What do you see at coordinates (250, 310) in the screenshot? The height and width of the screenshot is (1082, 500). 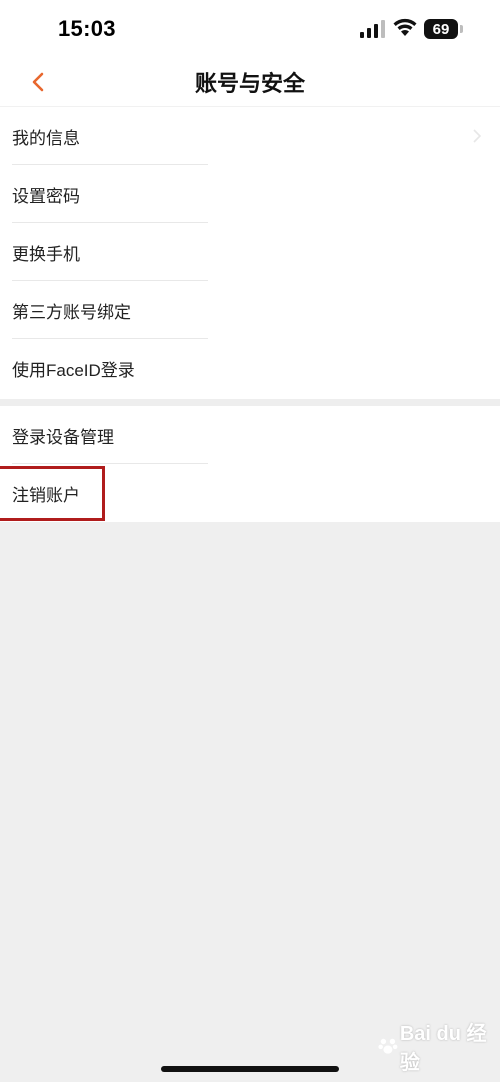 I see `list-item-third-party-binding: 第三方账号绑定` at bounding box center [250, 310].